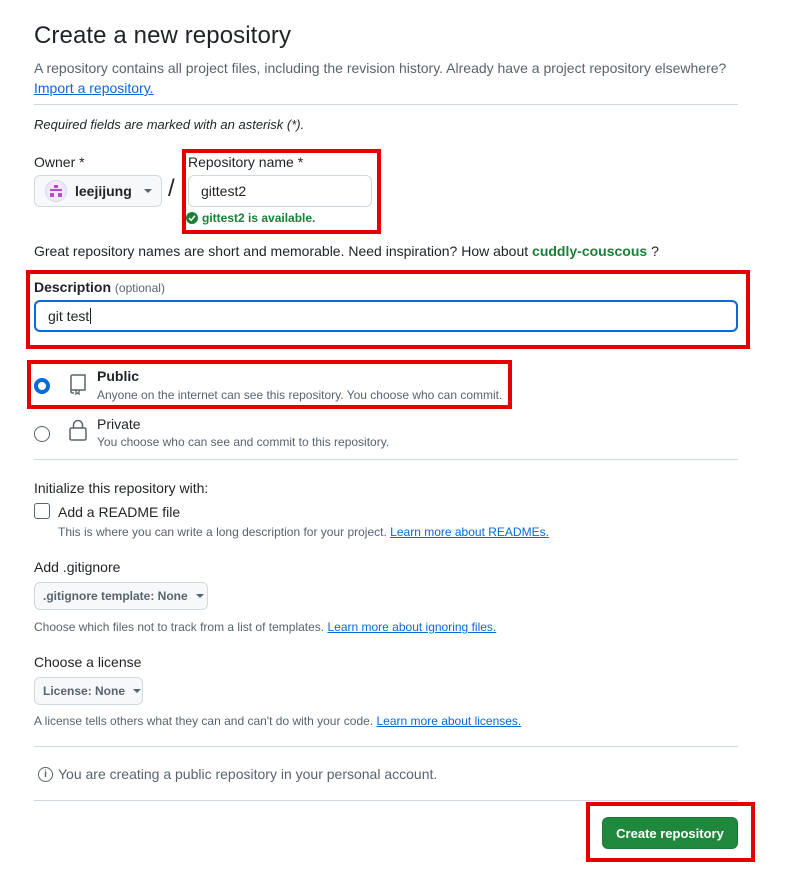  I want to click on availability-text: gittest2 is available., so click(259, 218).